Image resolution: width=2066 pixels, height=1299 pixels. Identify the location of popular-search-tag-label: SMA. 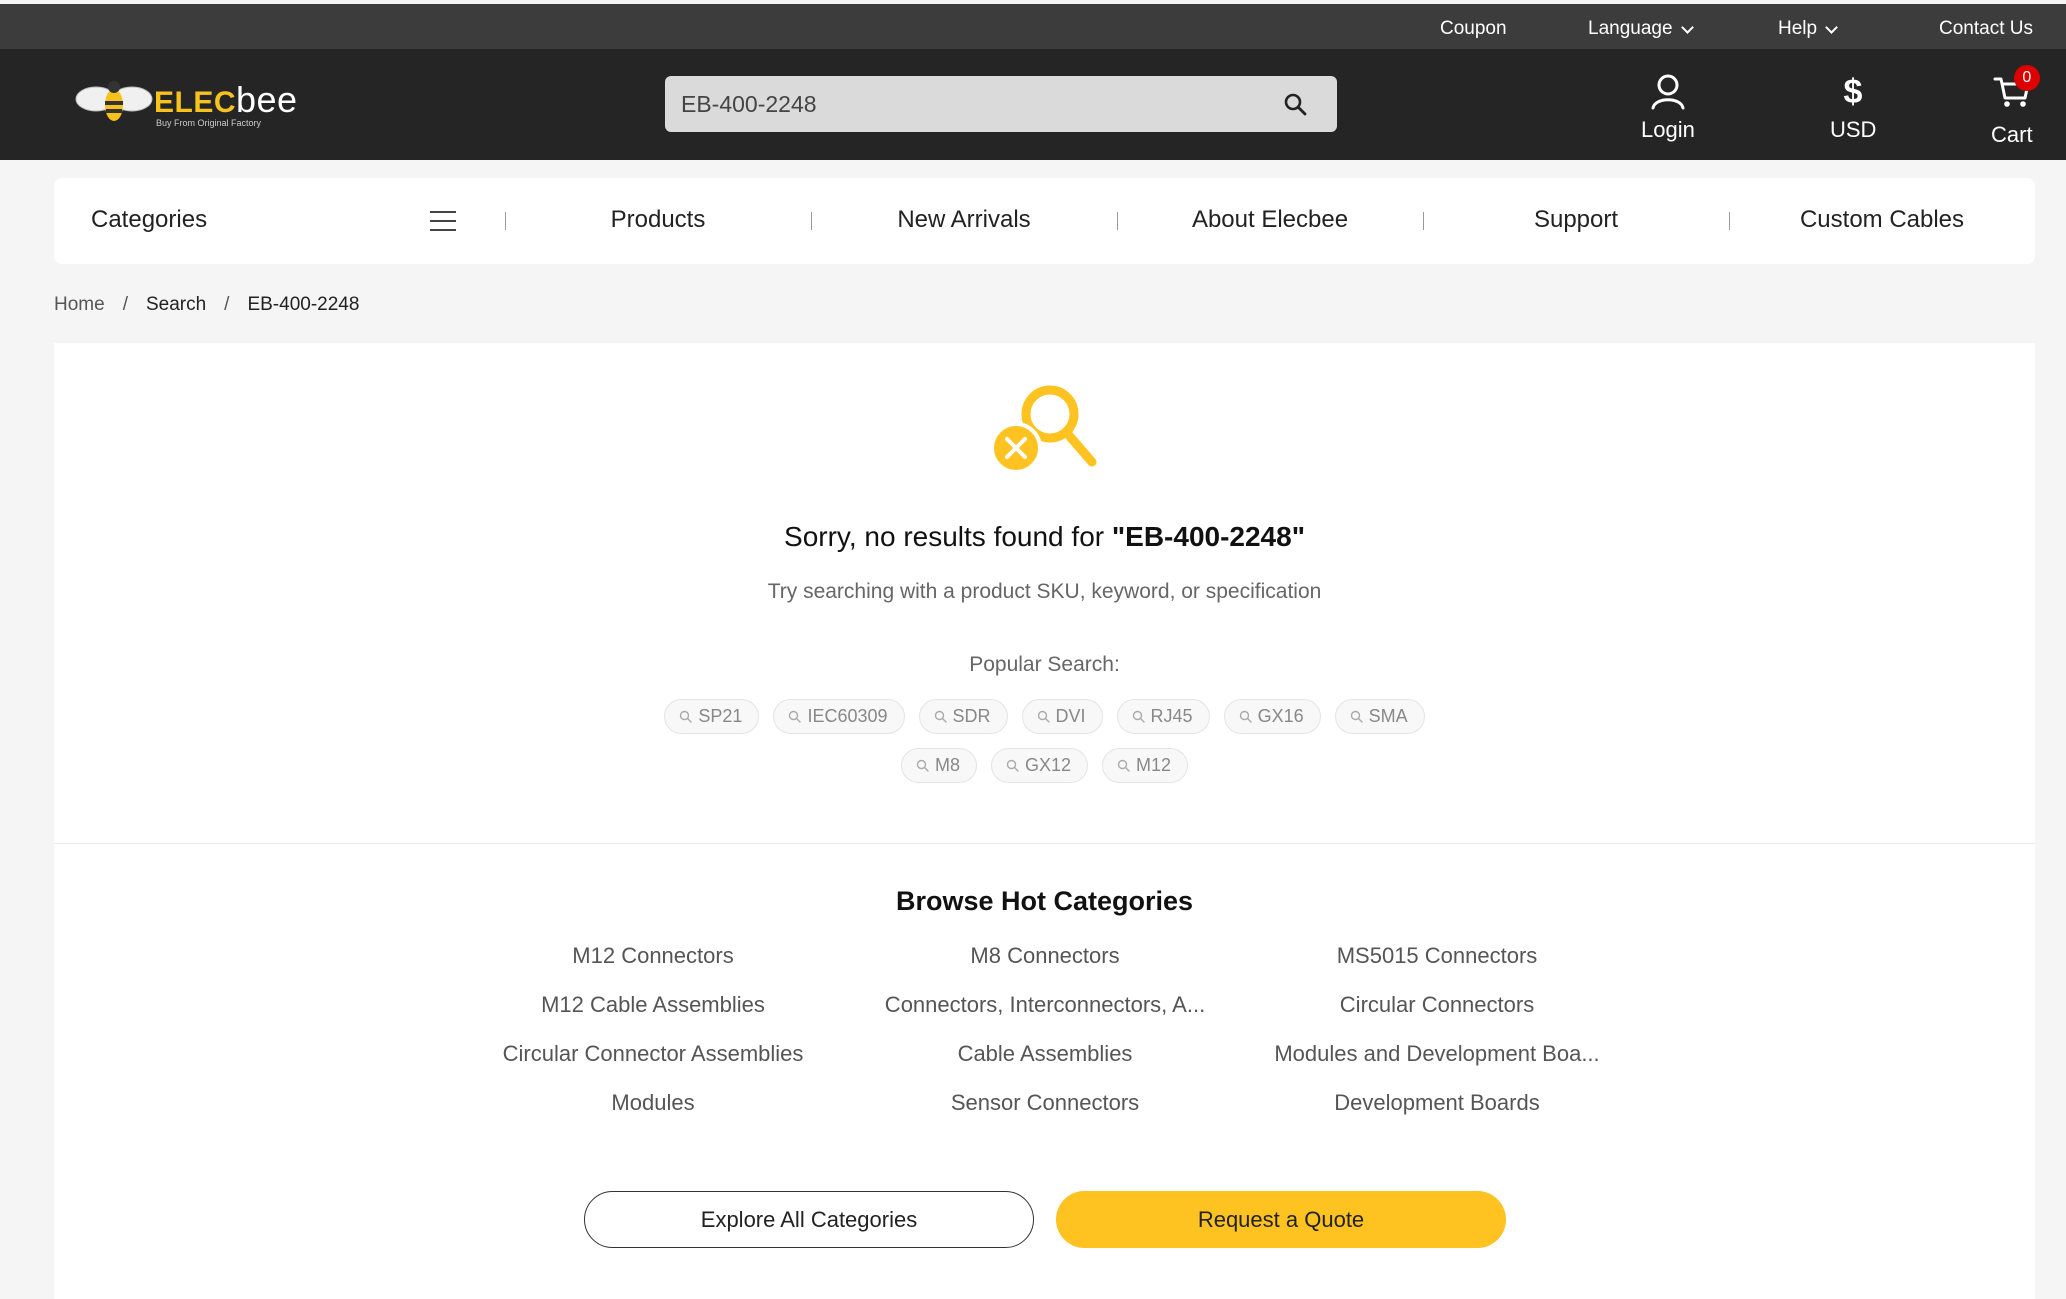
(1388, 716).